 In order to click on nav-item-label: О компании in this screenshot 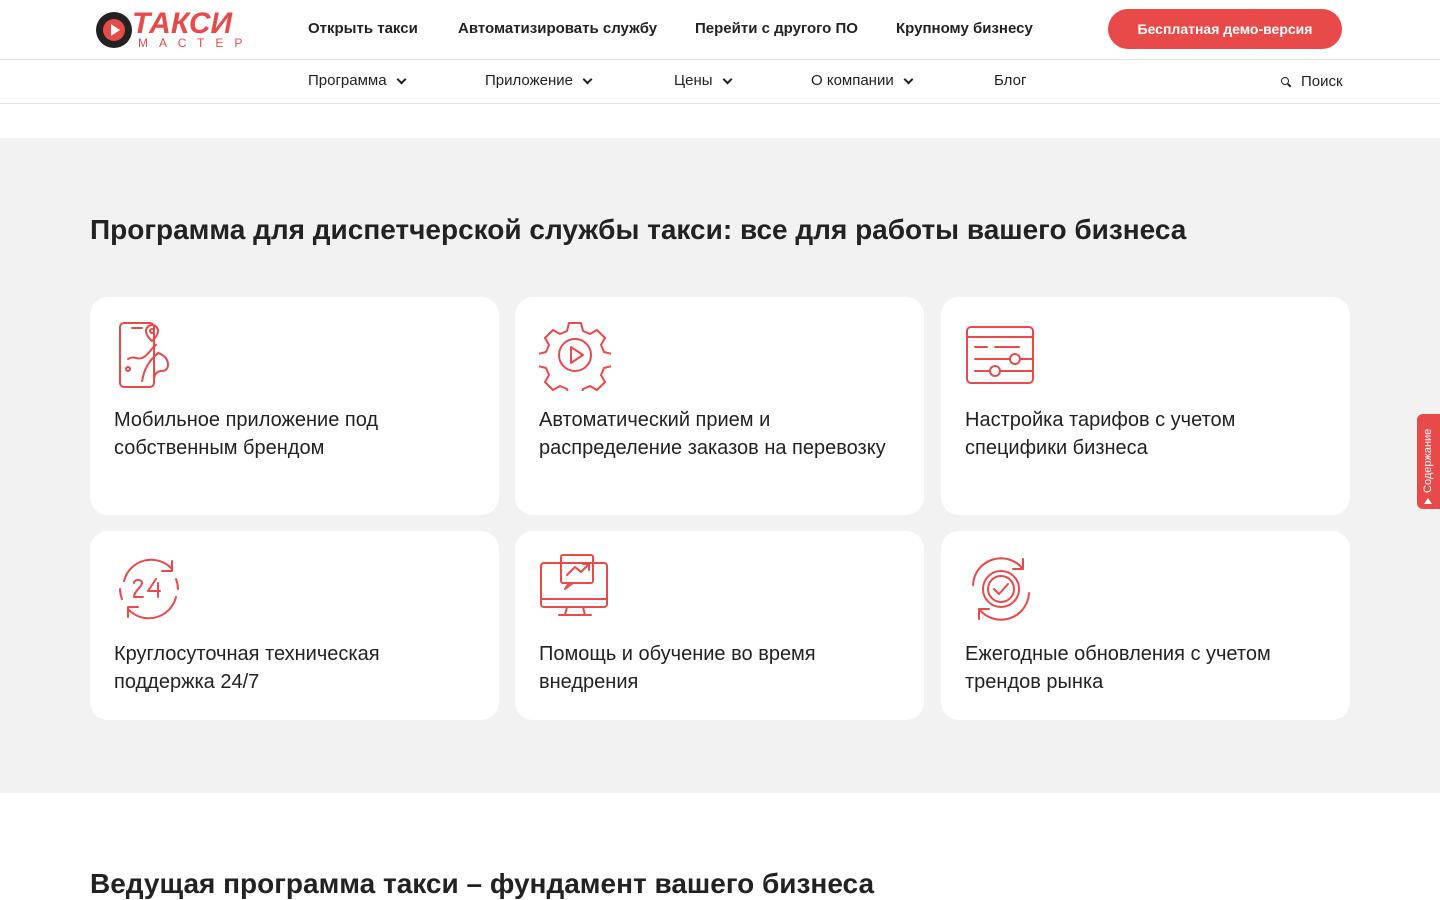, I will do `click(852, 80)`.